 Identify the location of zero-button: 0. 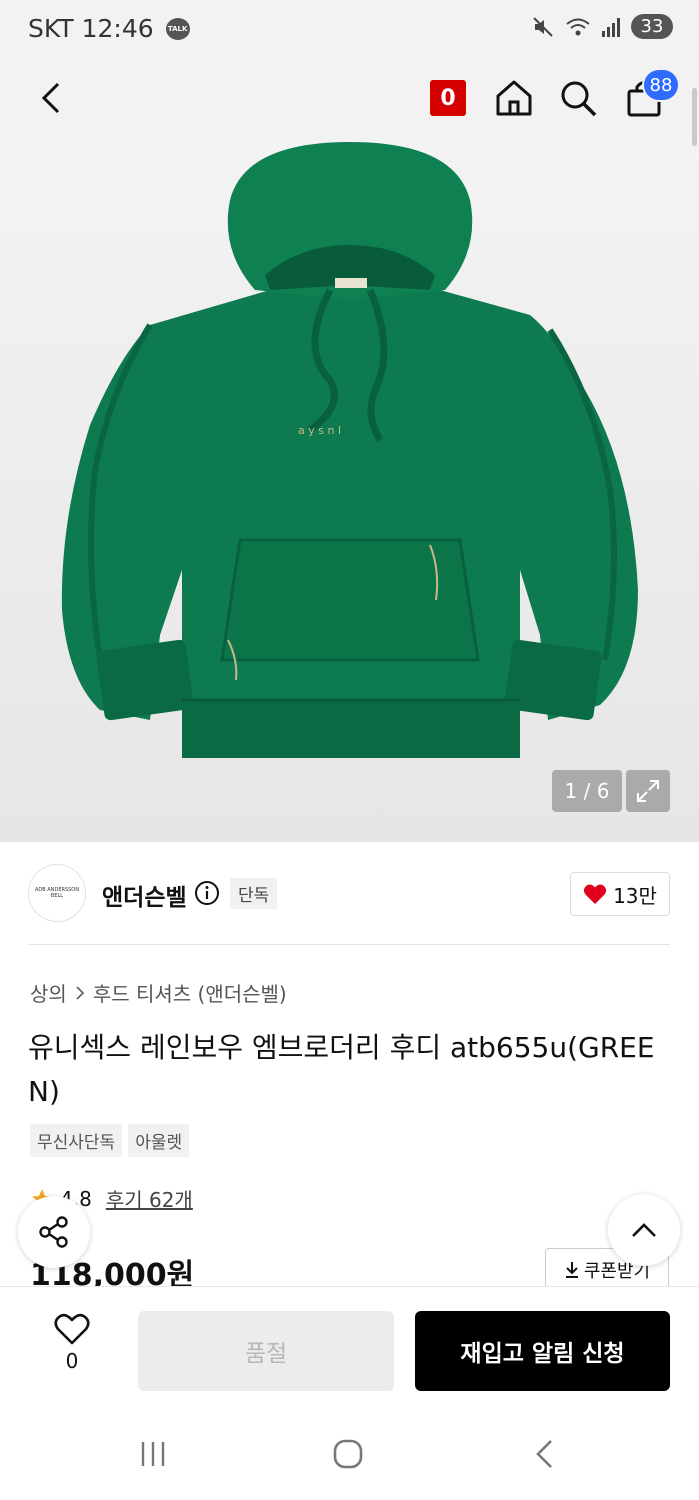
(448, 98).